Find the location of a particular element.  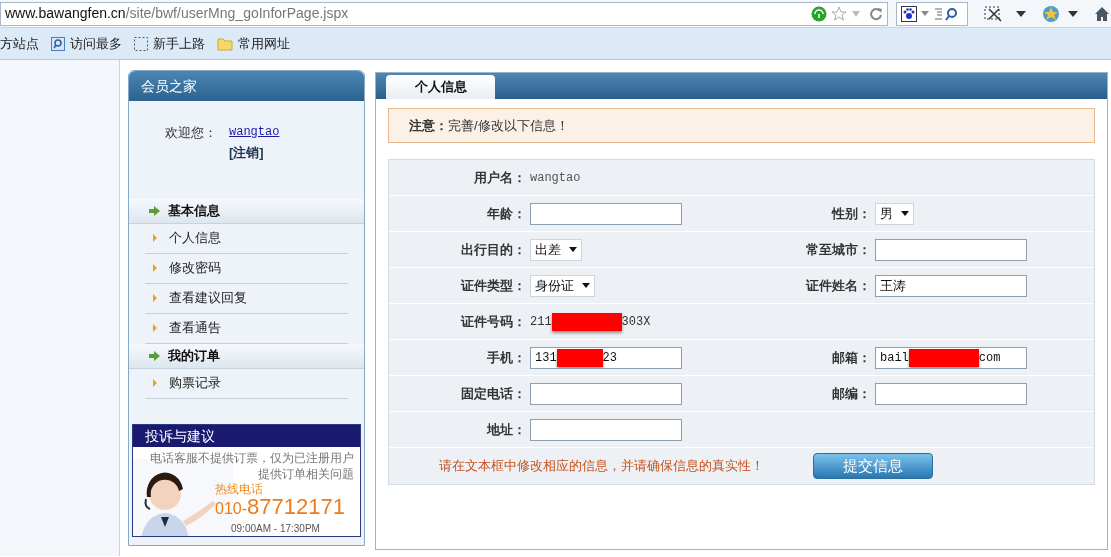

hotline-label: 热线电话 is located at coordinates (239, 489).